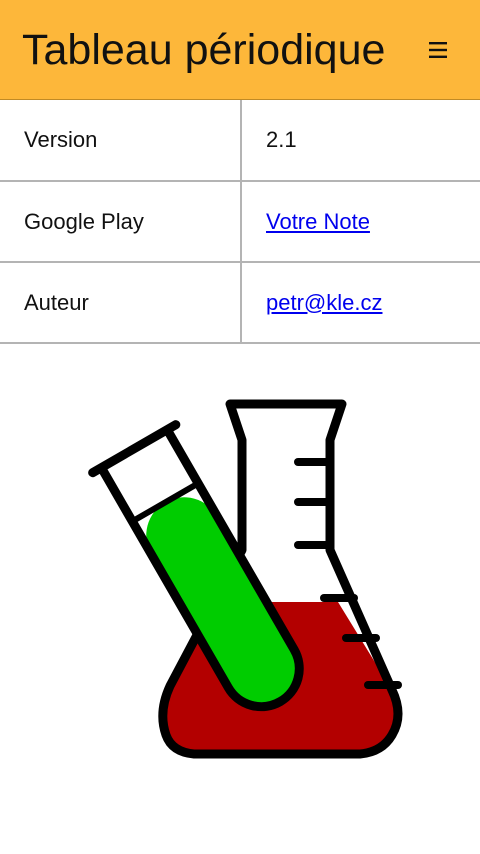 This screenshot has height=854, width=480. What do you see at coordinates (318, 221) in the screenshot?
I see `rate-app-link: Votre Note` at bounding box center [318, 221].